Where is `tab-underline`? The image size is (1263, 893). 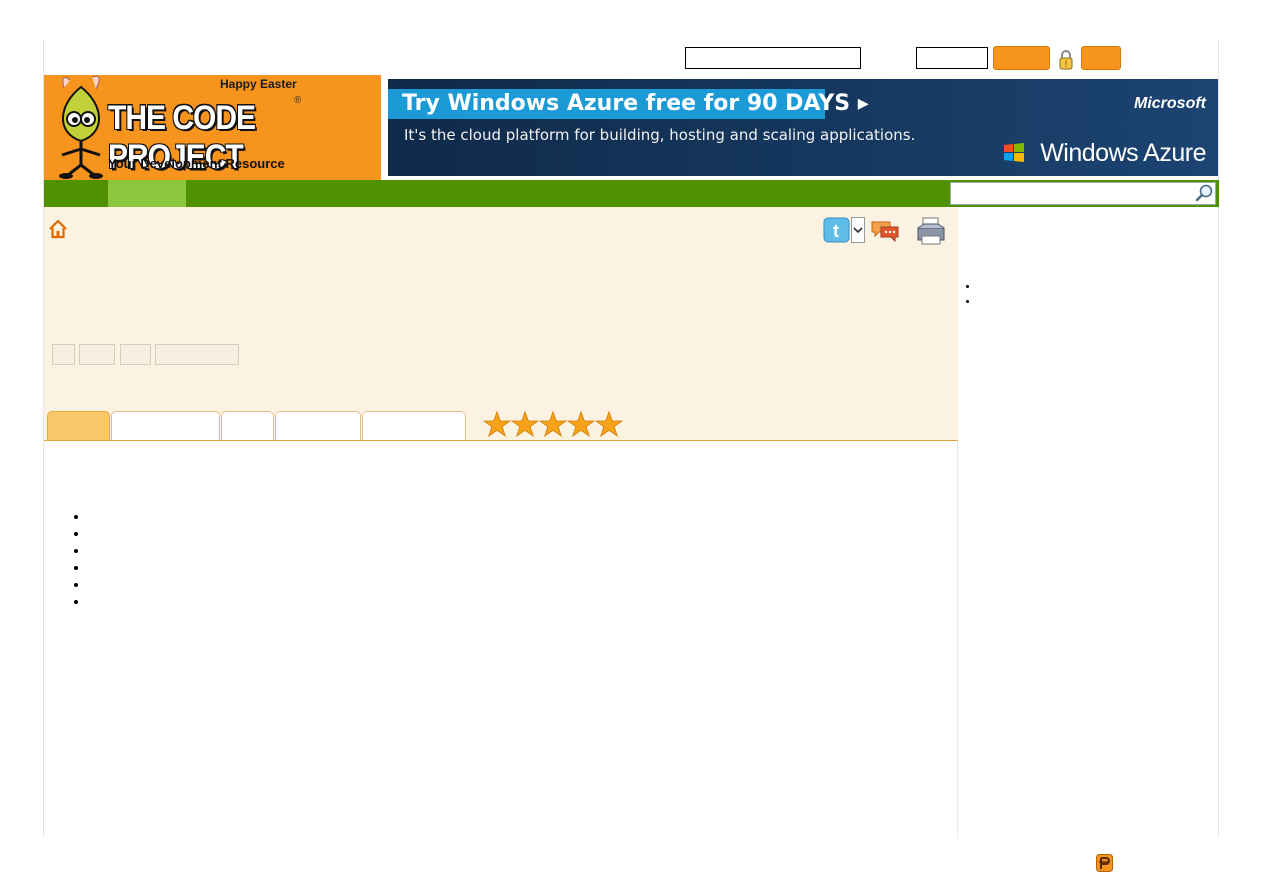 tab-underline is located at coordinates (501, 440).